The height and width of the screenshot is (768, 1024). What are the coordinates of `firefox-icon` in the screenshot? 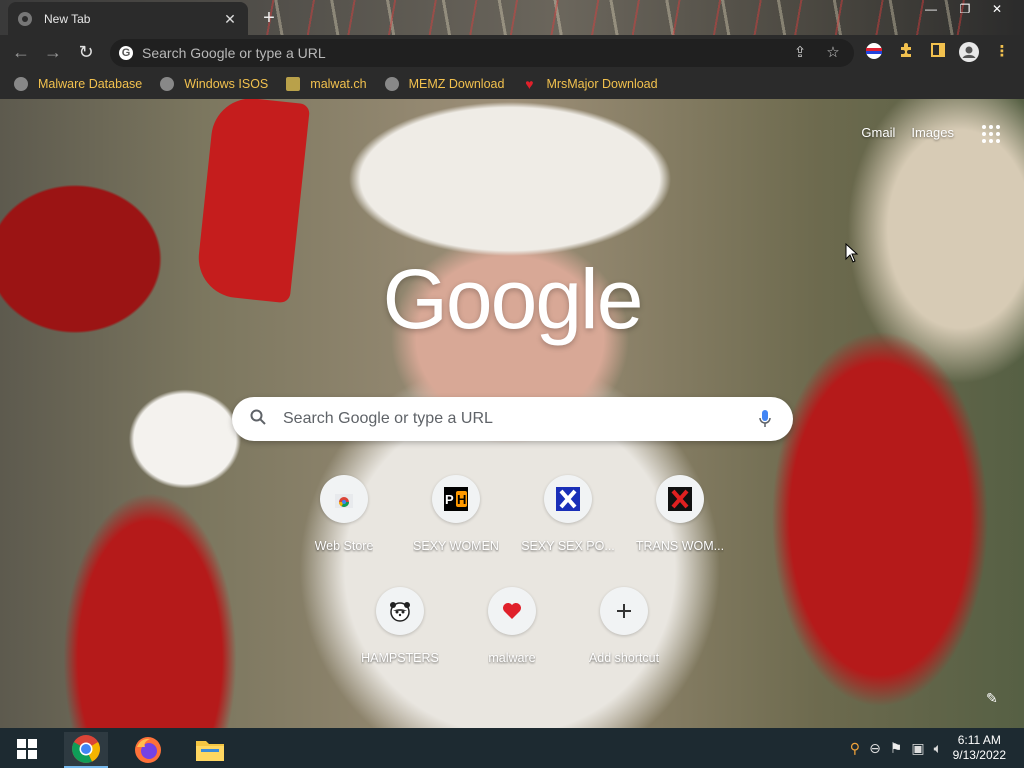 It's located at (148, 750).